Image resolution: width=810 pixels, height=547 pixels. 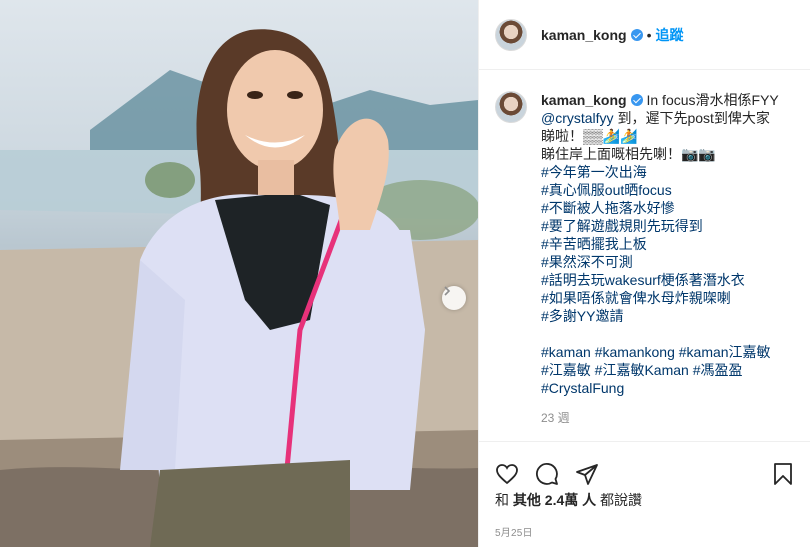 I want to click on likes-others-link: 其他, so click(x=527, y=500).